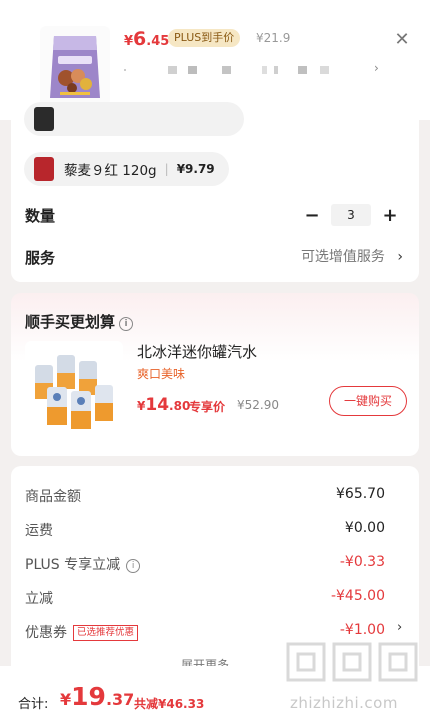 The height and width of the screenshot is (720, 430). What do you see at coordinates (158, 41) in the screenshot?
I see `price-decimal: .45` at bounding box center [158, 41].